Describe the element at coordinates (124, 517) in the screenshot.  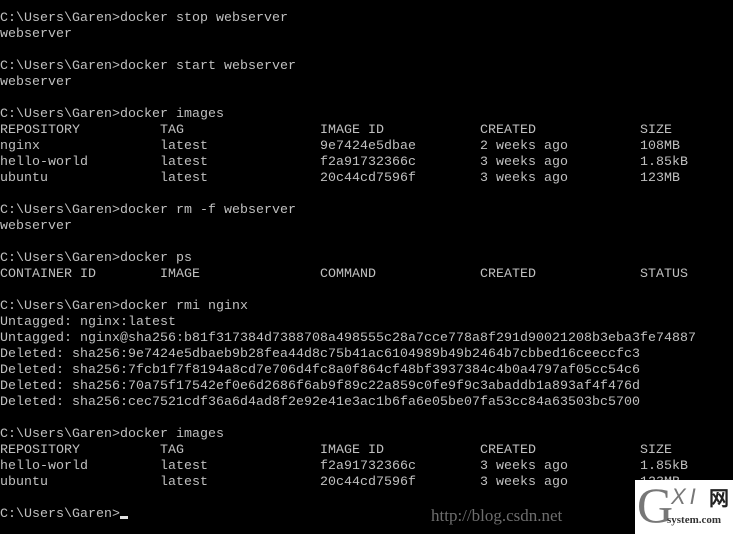
I see `text-cursor` at that location.